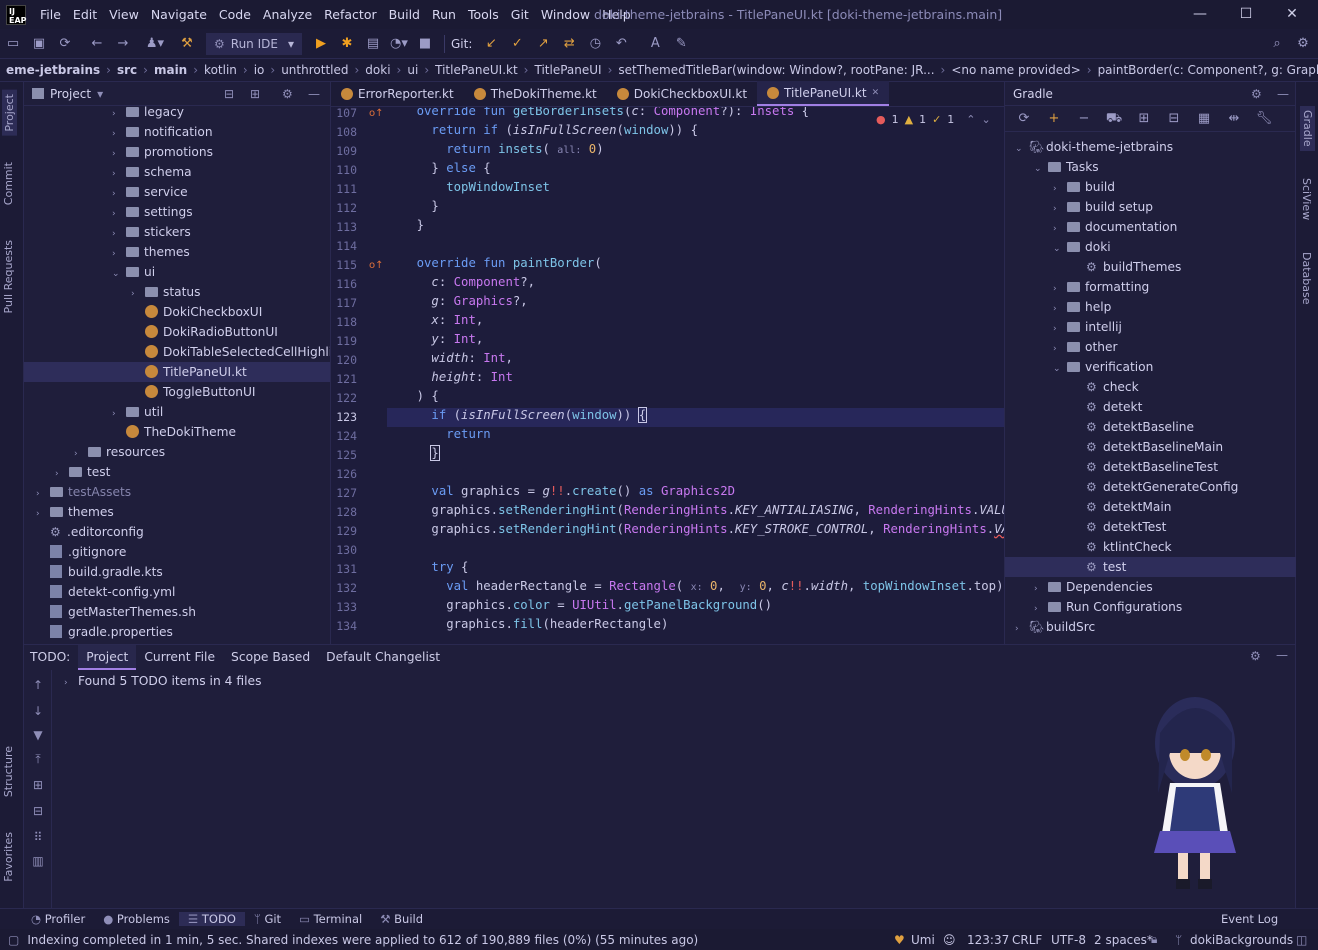 Image resolution: width=1318 pixels, height=950 pixels. Describe the element at coordinates (8, 183) in the screenshot. I see `tool-tab-commit: Commit` at that location.